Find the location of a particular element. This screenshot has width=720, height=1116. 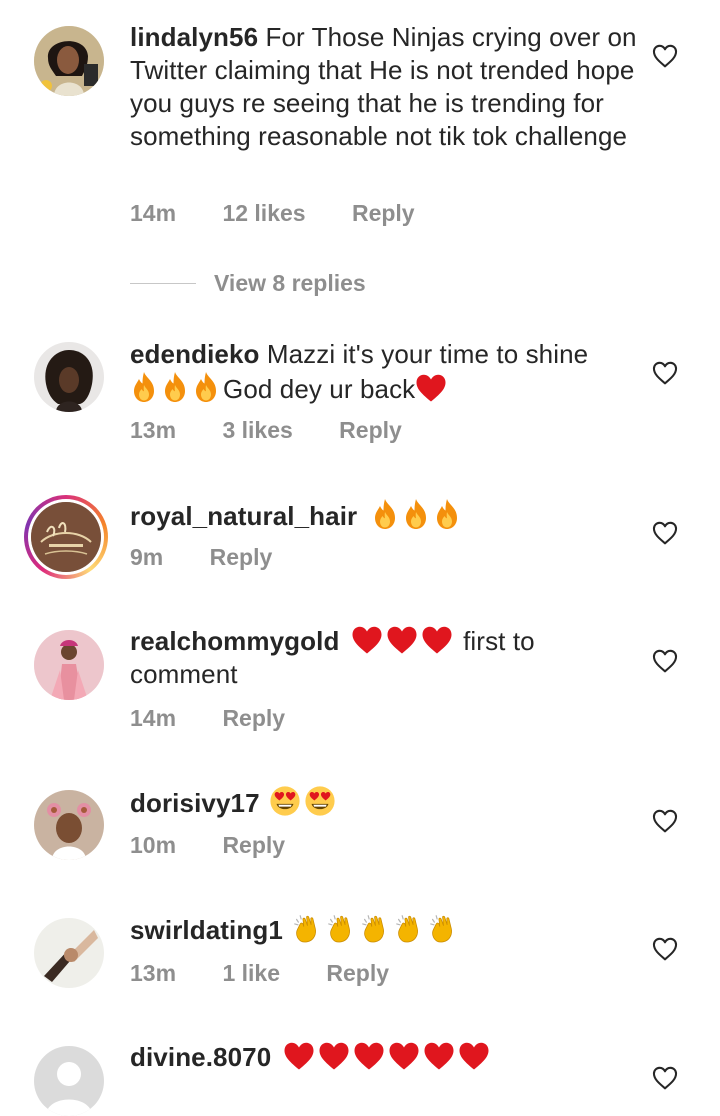

comment-meta: 10m Reply is located at coordinates (227, 845).